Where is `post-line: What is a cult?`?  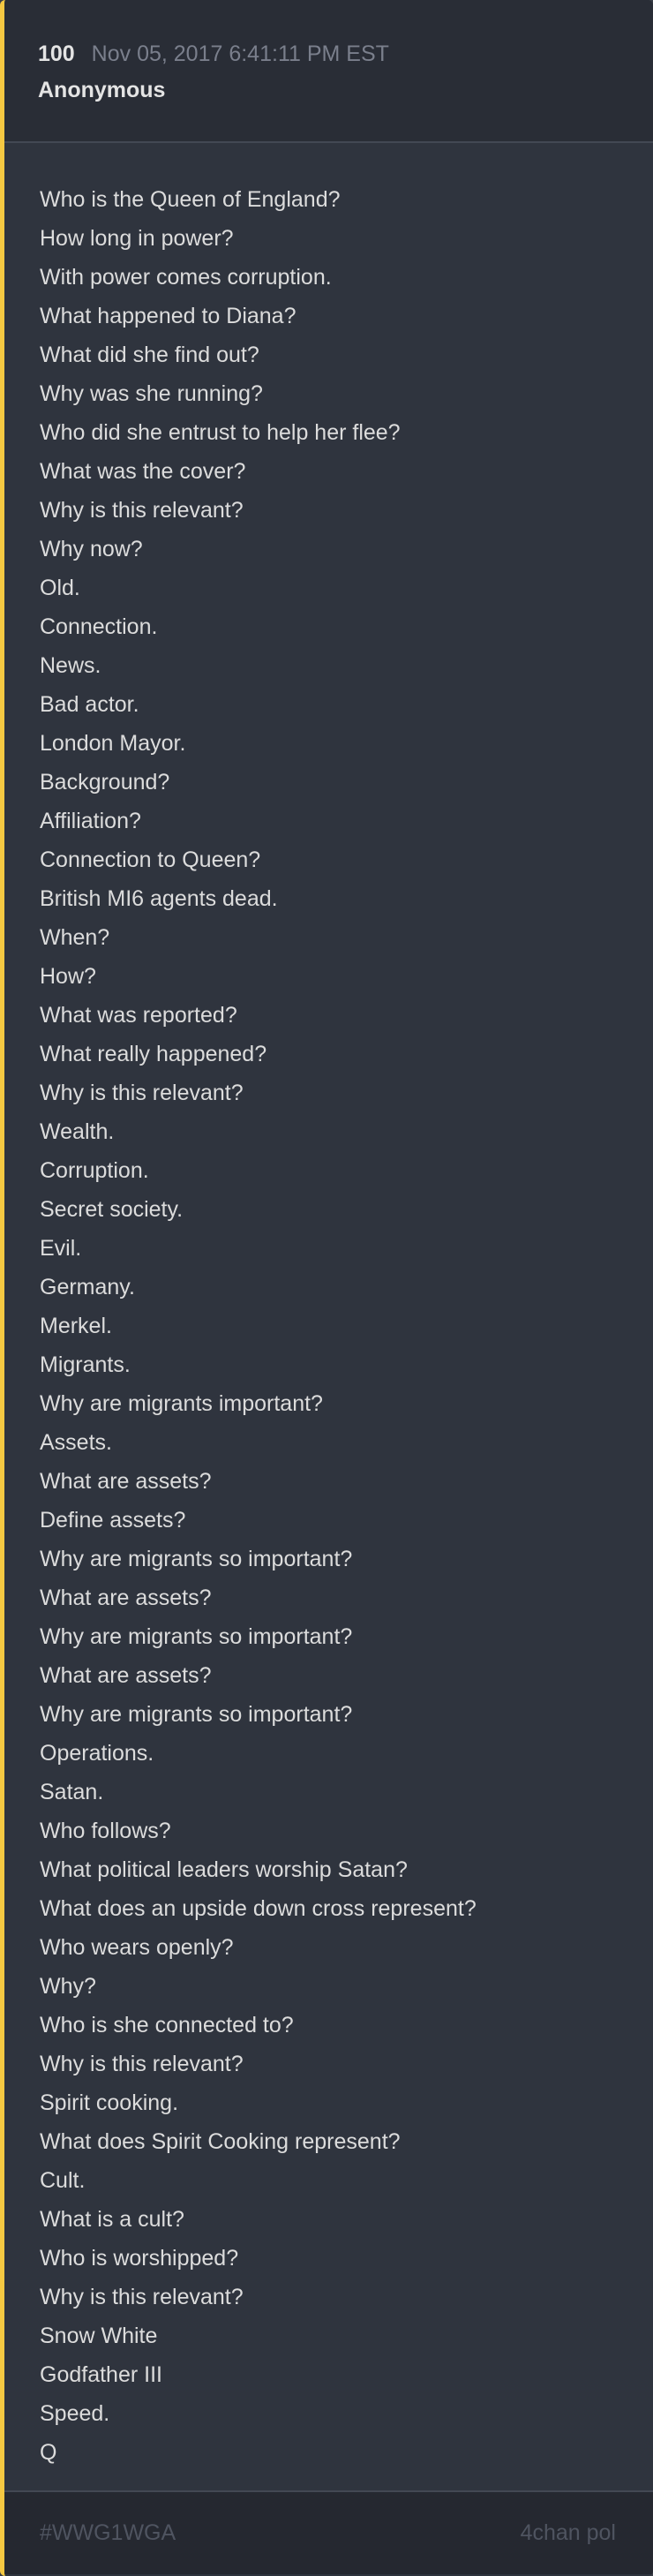
post-line: What is a cult? is located at coordinates (112, 2220).